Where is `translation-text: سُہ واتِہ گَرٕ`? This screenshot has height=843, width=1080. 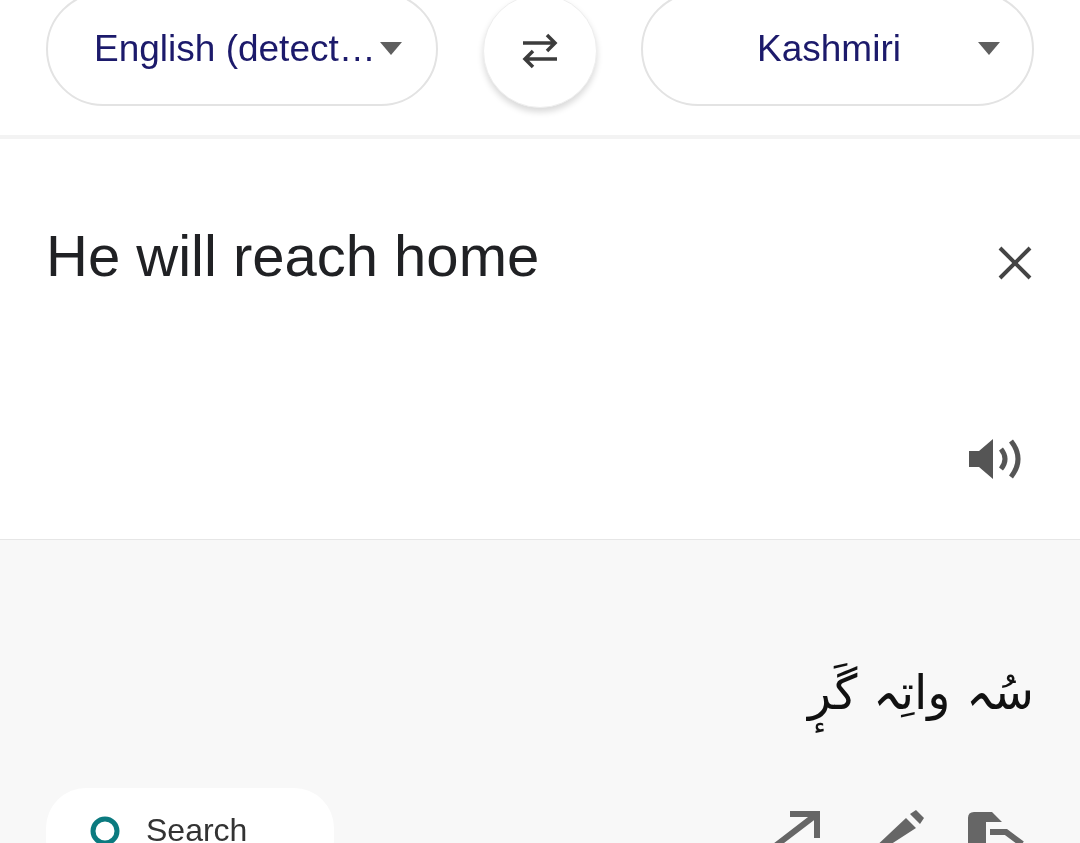
translation-text: سُہ واتِہ گَرٕ is located at coordinates (921, 692).